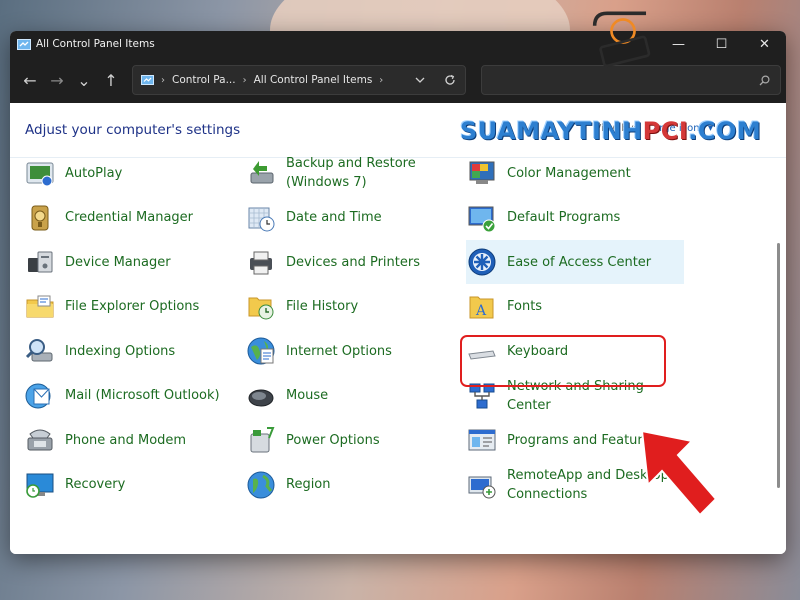 The image size is (800, 600). I want to click on pci-logo-icon, so click(621, 39).